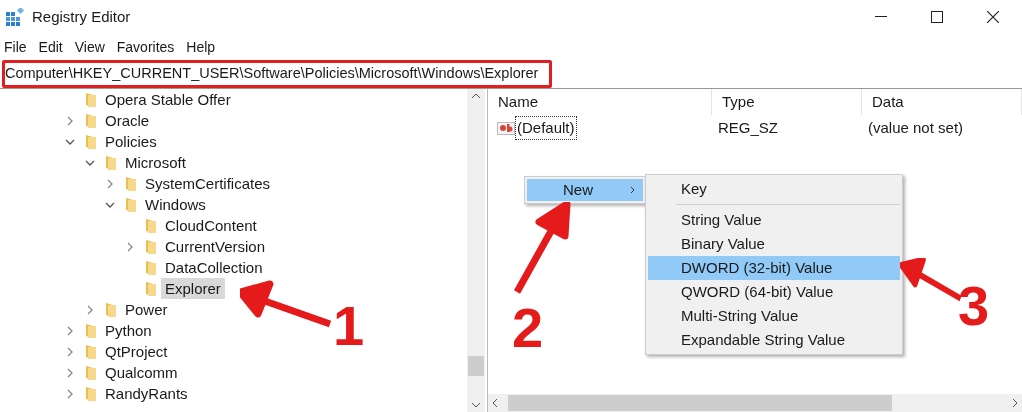  What do you see at coordinates (146, 393) in the screenshot?
I see `tree-item: RandyRants` at bounding box center [146, 393].